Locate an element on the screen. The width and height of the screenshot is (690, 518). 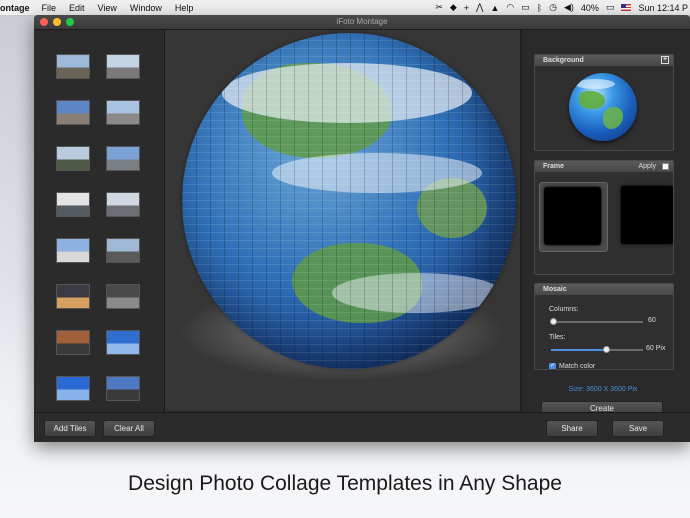
background-panel-title: Background is located at coordinates (563, 60).